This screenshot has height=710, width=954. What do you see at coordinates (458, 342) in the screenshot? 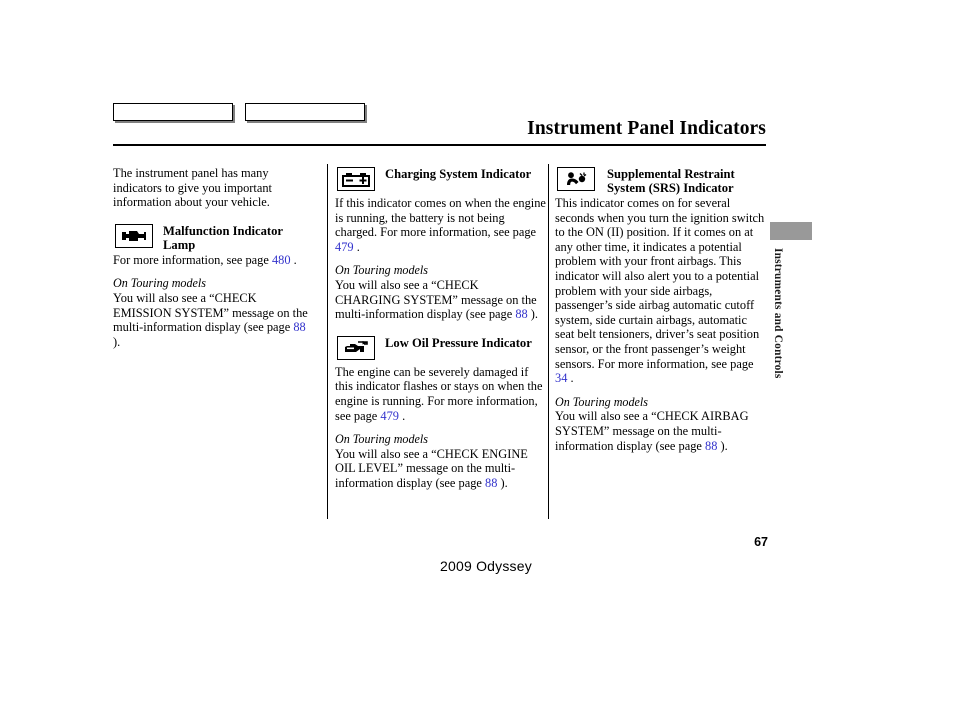
I see `indicator-title: Low Oil Pressure Indicator` at bounding box center [458, 342].